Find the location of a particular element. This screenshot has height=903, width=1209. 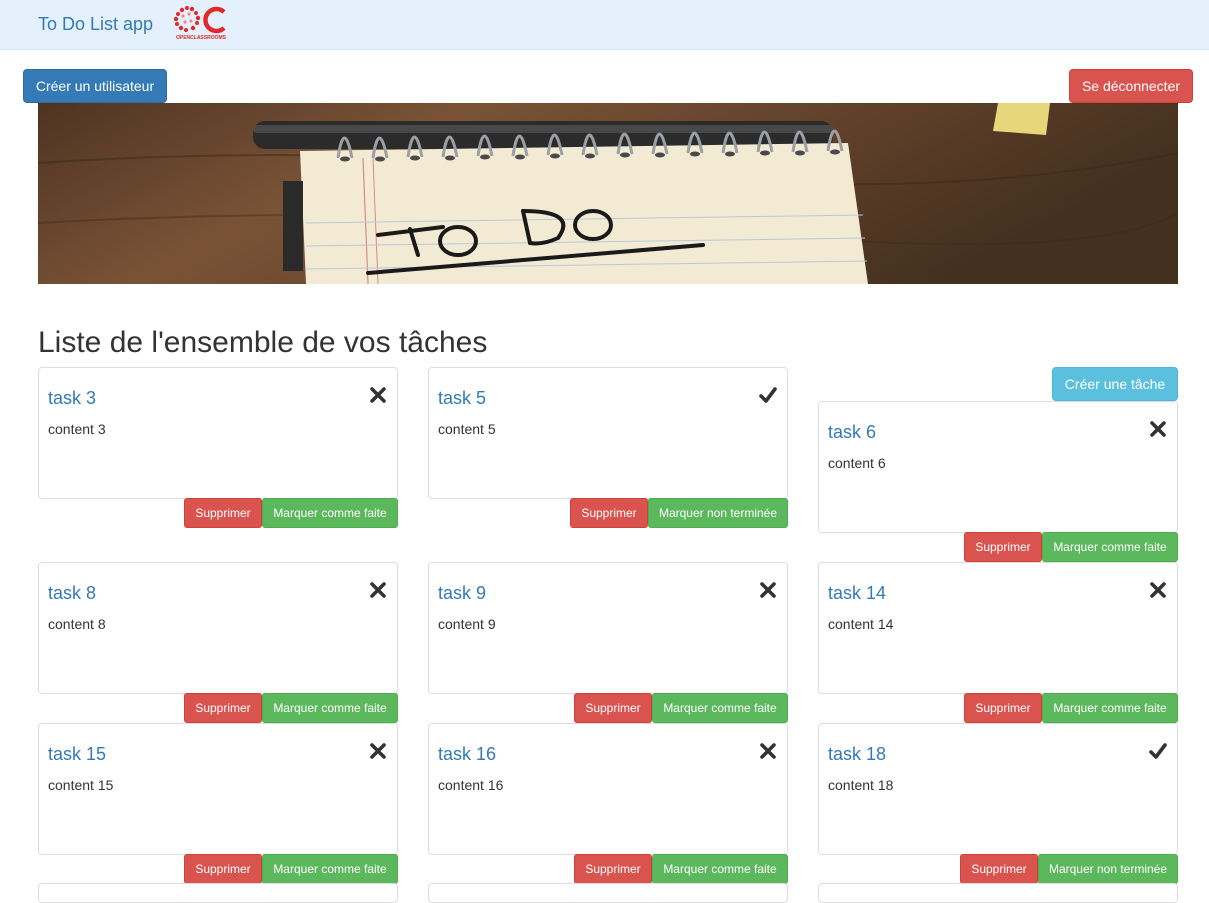

openclassrooms-logo: OPENCLASSROOMS is located at coordinates (201, 22).